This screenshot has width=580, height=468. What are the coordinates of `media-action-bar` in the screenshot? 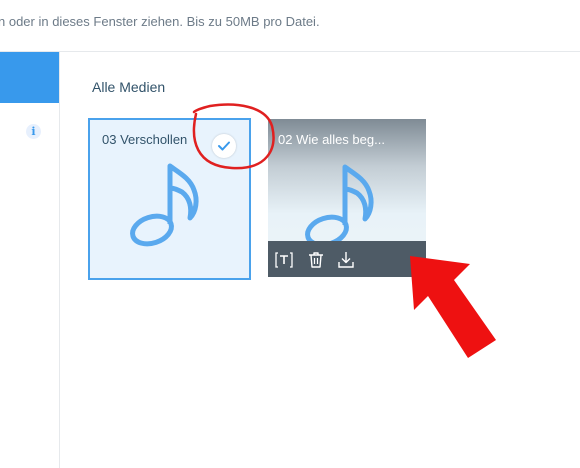 It's located at (347, 259).